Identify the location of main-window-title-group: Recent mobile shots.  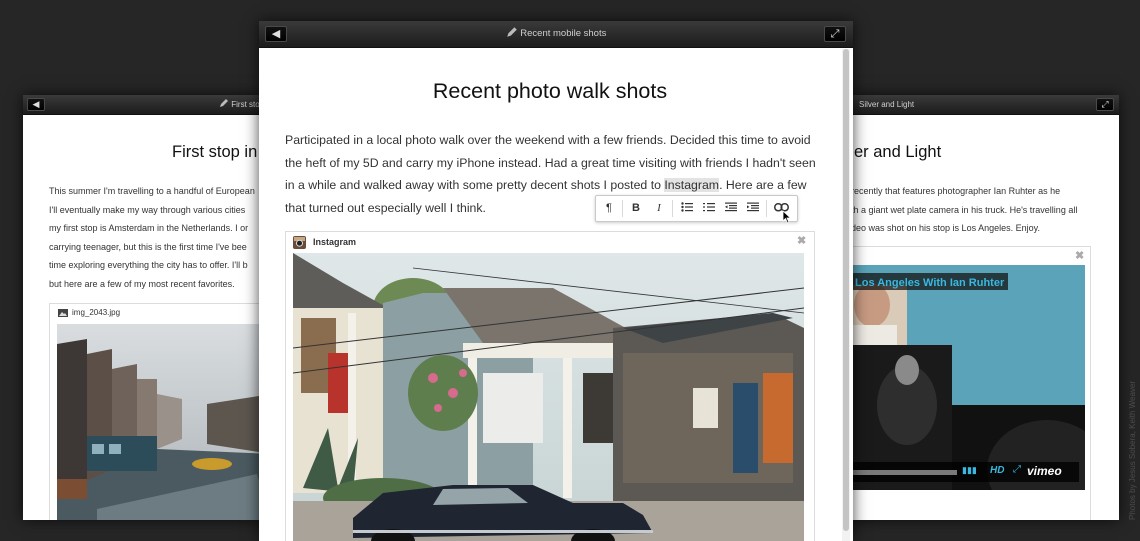
(556, 34).